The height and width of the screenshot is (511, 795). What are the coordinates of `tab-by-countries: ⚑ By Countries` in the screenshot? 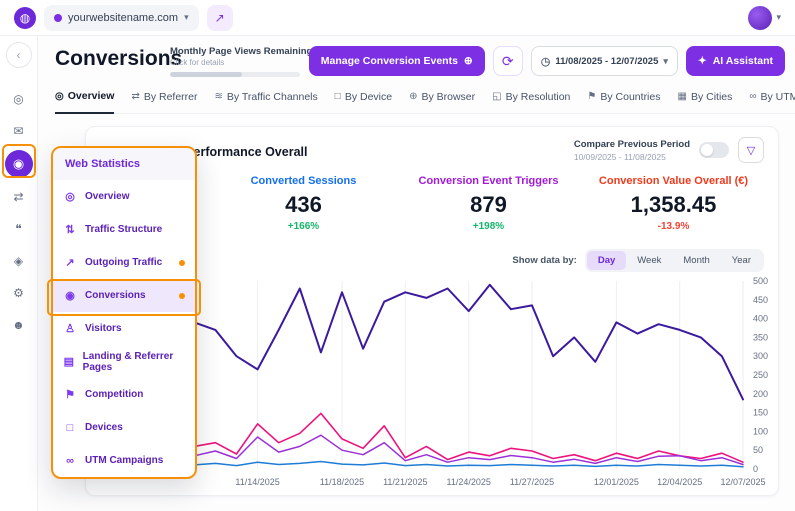 It's located at (623, 100).